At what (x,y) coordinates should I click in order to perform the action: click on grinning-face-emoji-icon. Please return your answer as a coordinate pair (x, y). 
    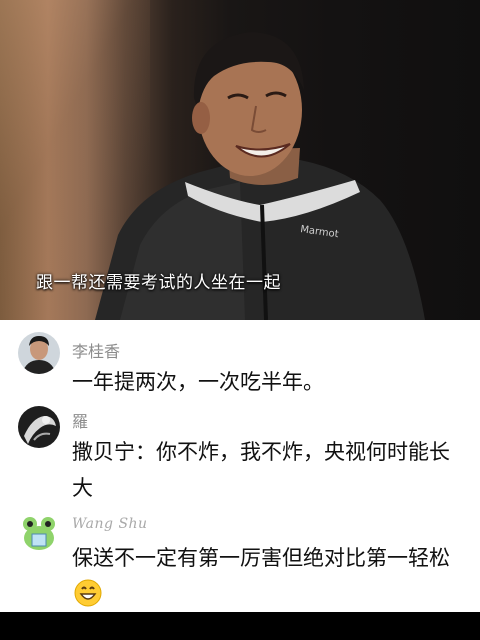
    Looking at the image, I should click on (88, 593).